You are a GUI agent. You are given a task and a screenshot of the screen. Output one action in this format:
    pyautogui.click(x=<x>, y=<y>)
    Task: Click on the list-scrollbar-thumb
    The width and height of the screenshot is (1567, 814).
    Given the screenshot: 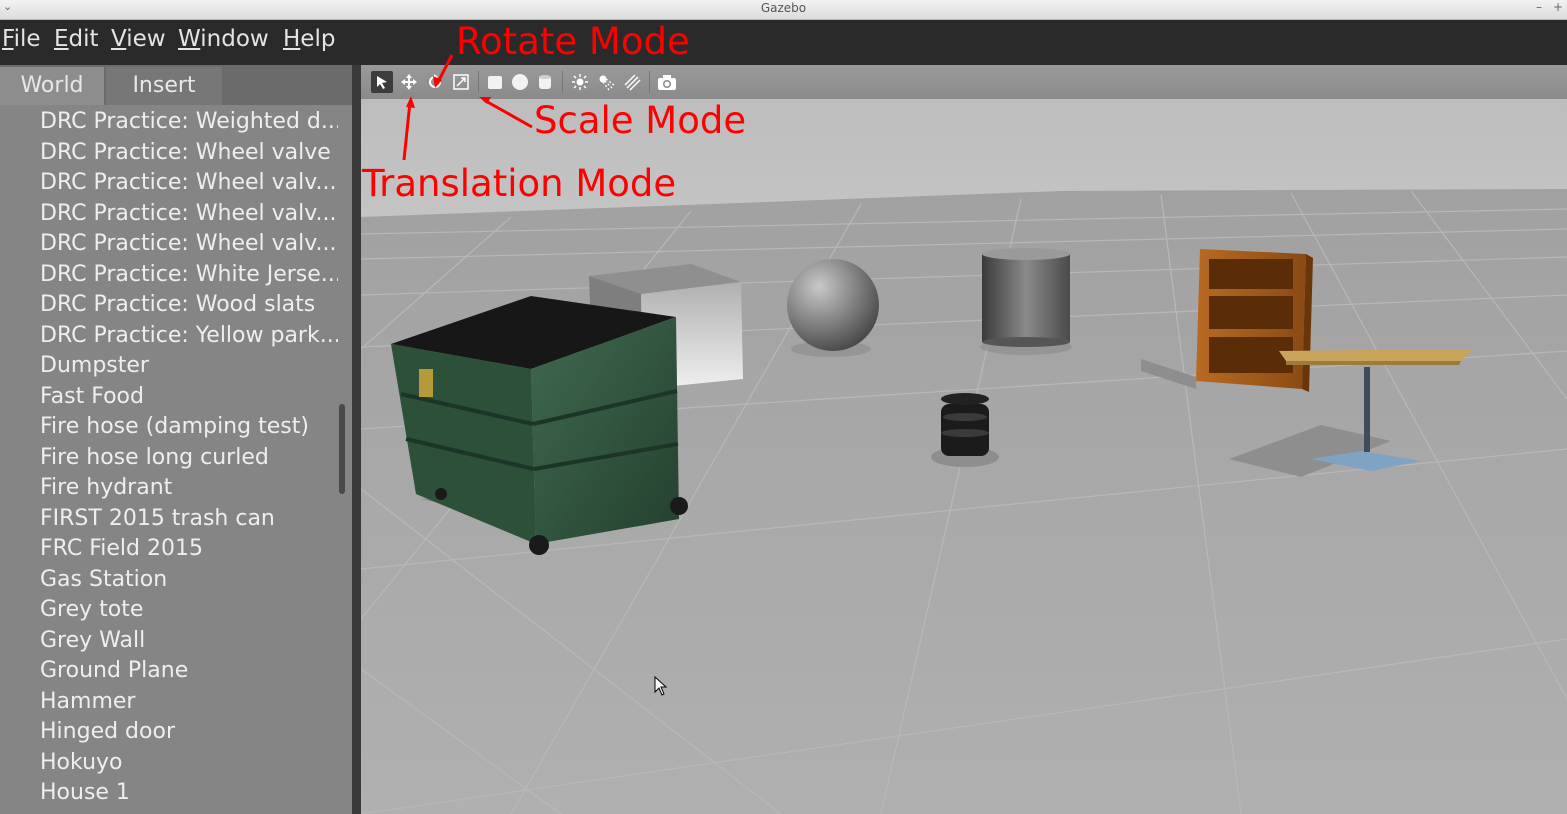 What is the action you would take?
    pyautogui.click(x=342, y=449)
    